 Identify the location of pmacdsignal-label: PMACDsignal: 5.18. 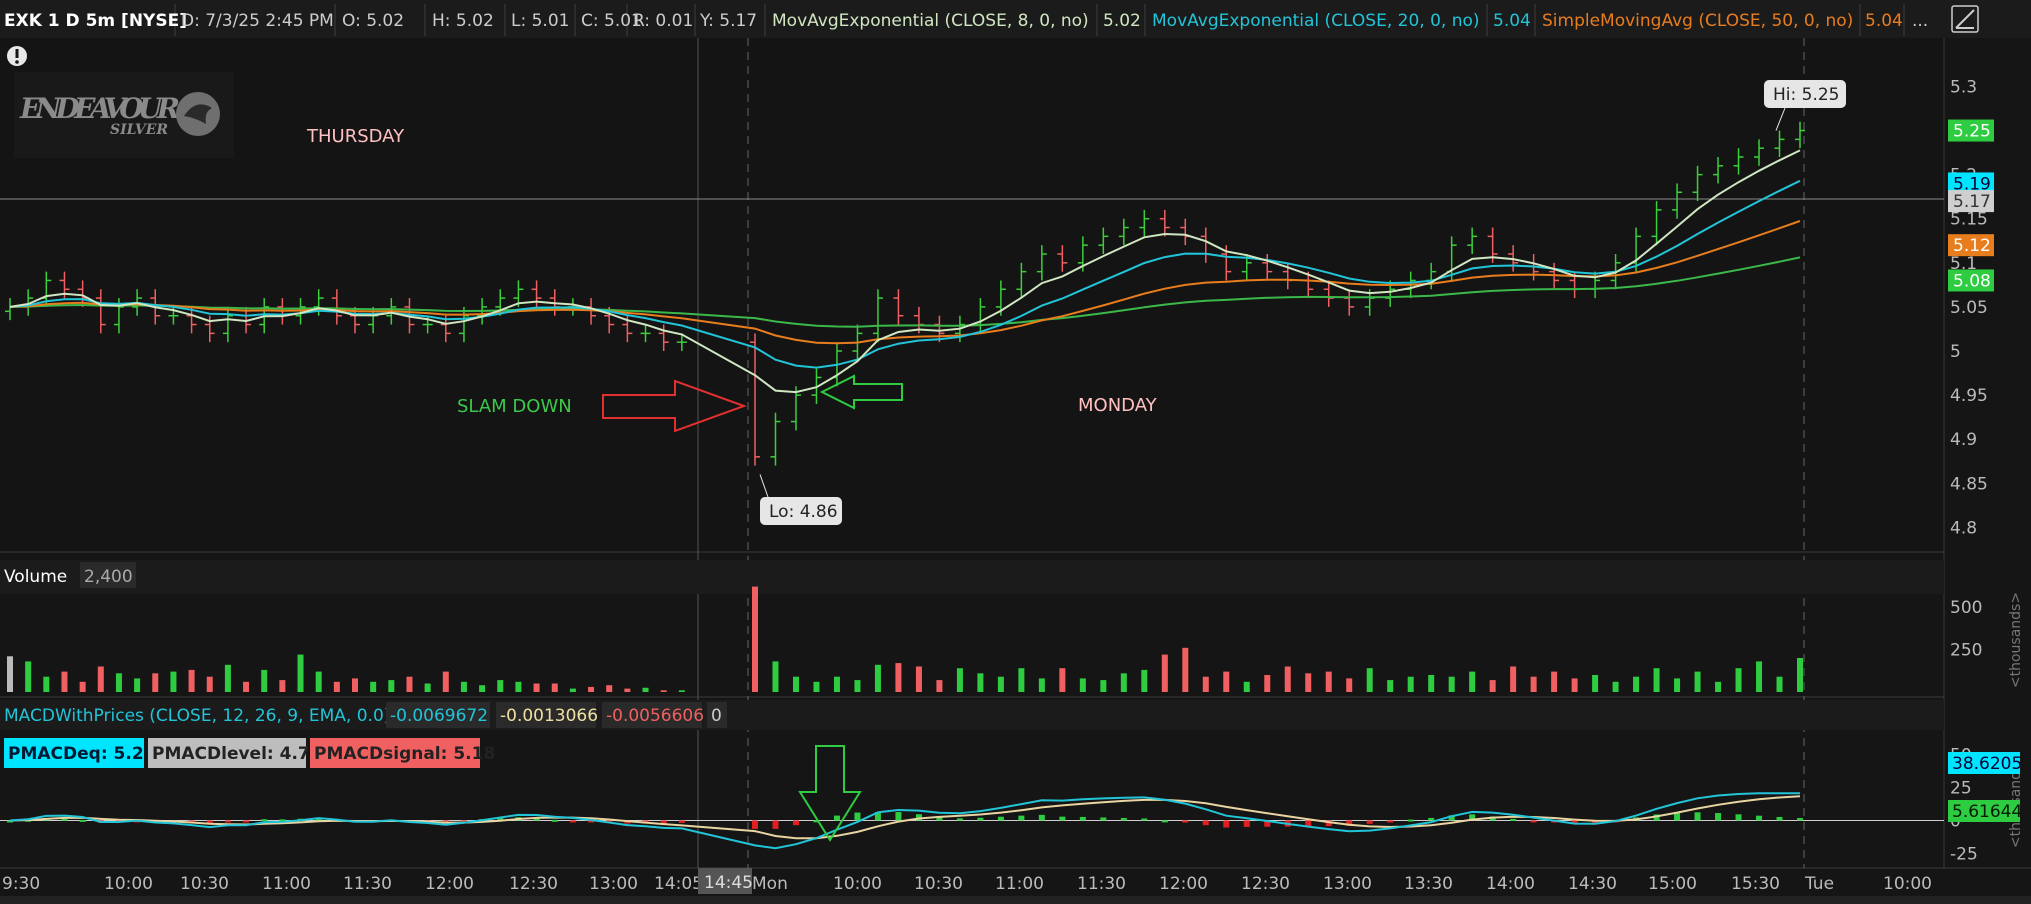
(404, 754).